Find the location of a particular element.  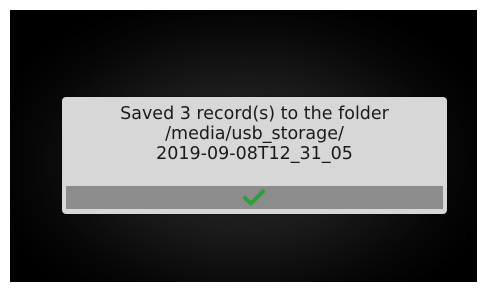

message-line-1: Saved 3 record(s) to the folder is located at coordinates (254, 114).